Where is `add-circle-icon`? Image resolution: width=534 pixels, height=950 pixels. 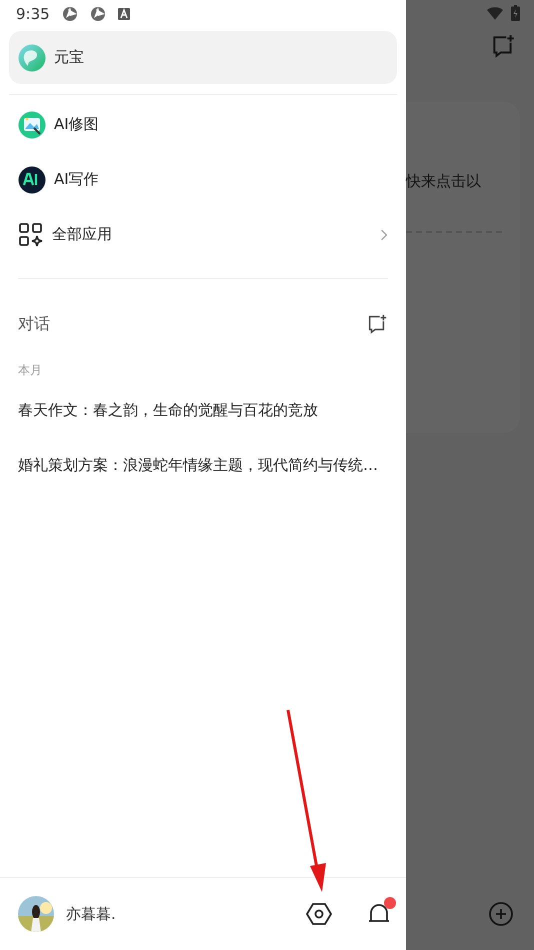 add-circle-icon is located at coordinates (501, 914).